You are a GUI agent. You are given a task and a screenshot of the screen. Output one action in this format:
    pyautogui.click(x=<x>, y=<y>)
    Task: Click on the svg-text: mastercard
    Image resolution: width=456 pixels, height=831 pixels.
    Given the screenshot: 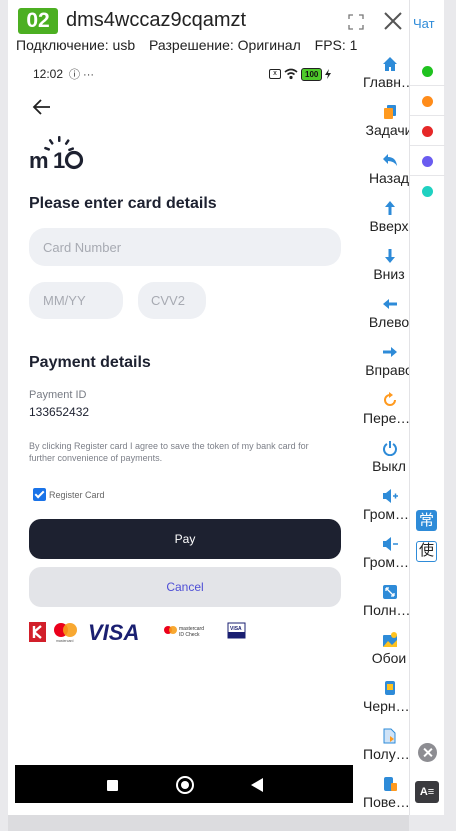 What is the action you would take?
    pyautogui.click(x=65, y=641)
    